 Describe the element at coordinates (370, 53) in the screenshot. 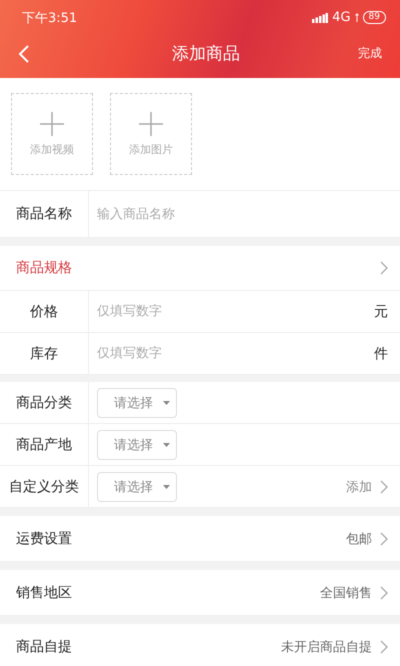

I see `done-button: 完成` at that location.